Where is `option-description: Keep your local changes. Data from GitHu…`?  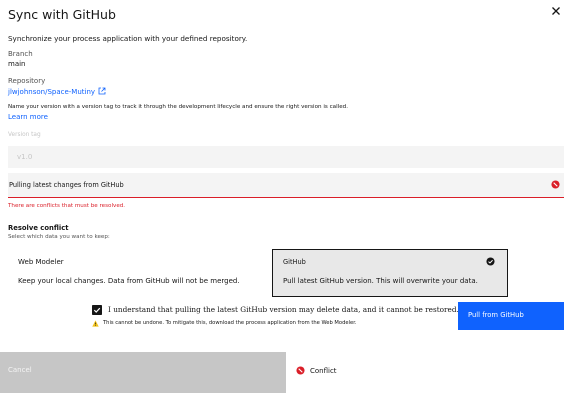 option-description: Keep your local changes. Data from GitHu… is located at coordinates (129, 281).